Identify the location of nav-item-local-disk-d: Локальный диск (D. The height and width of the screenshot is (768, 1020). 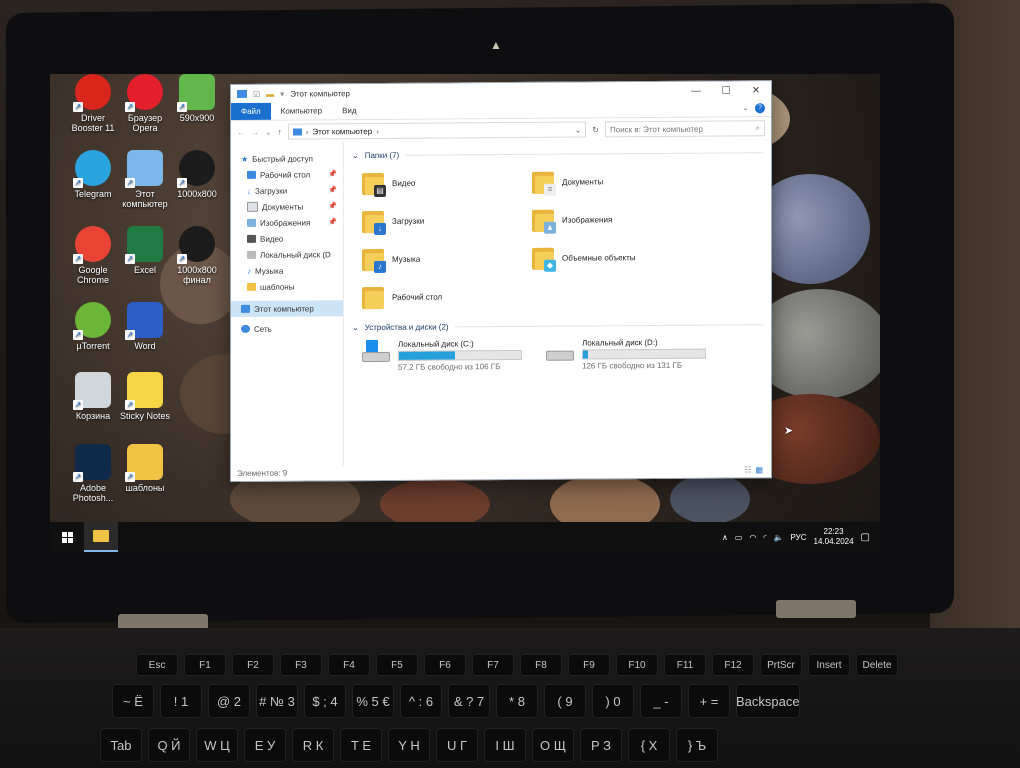
(287, 254).